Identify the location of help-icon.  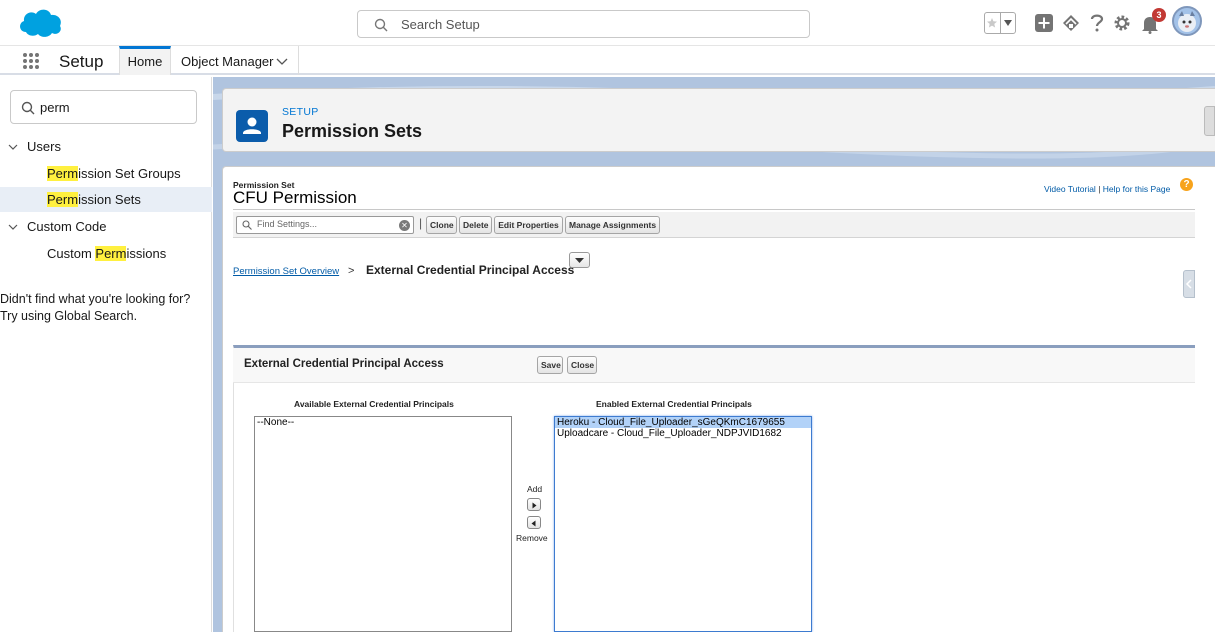
(1097, 23).